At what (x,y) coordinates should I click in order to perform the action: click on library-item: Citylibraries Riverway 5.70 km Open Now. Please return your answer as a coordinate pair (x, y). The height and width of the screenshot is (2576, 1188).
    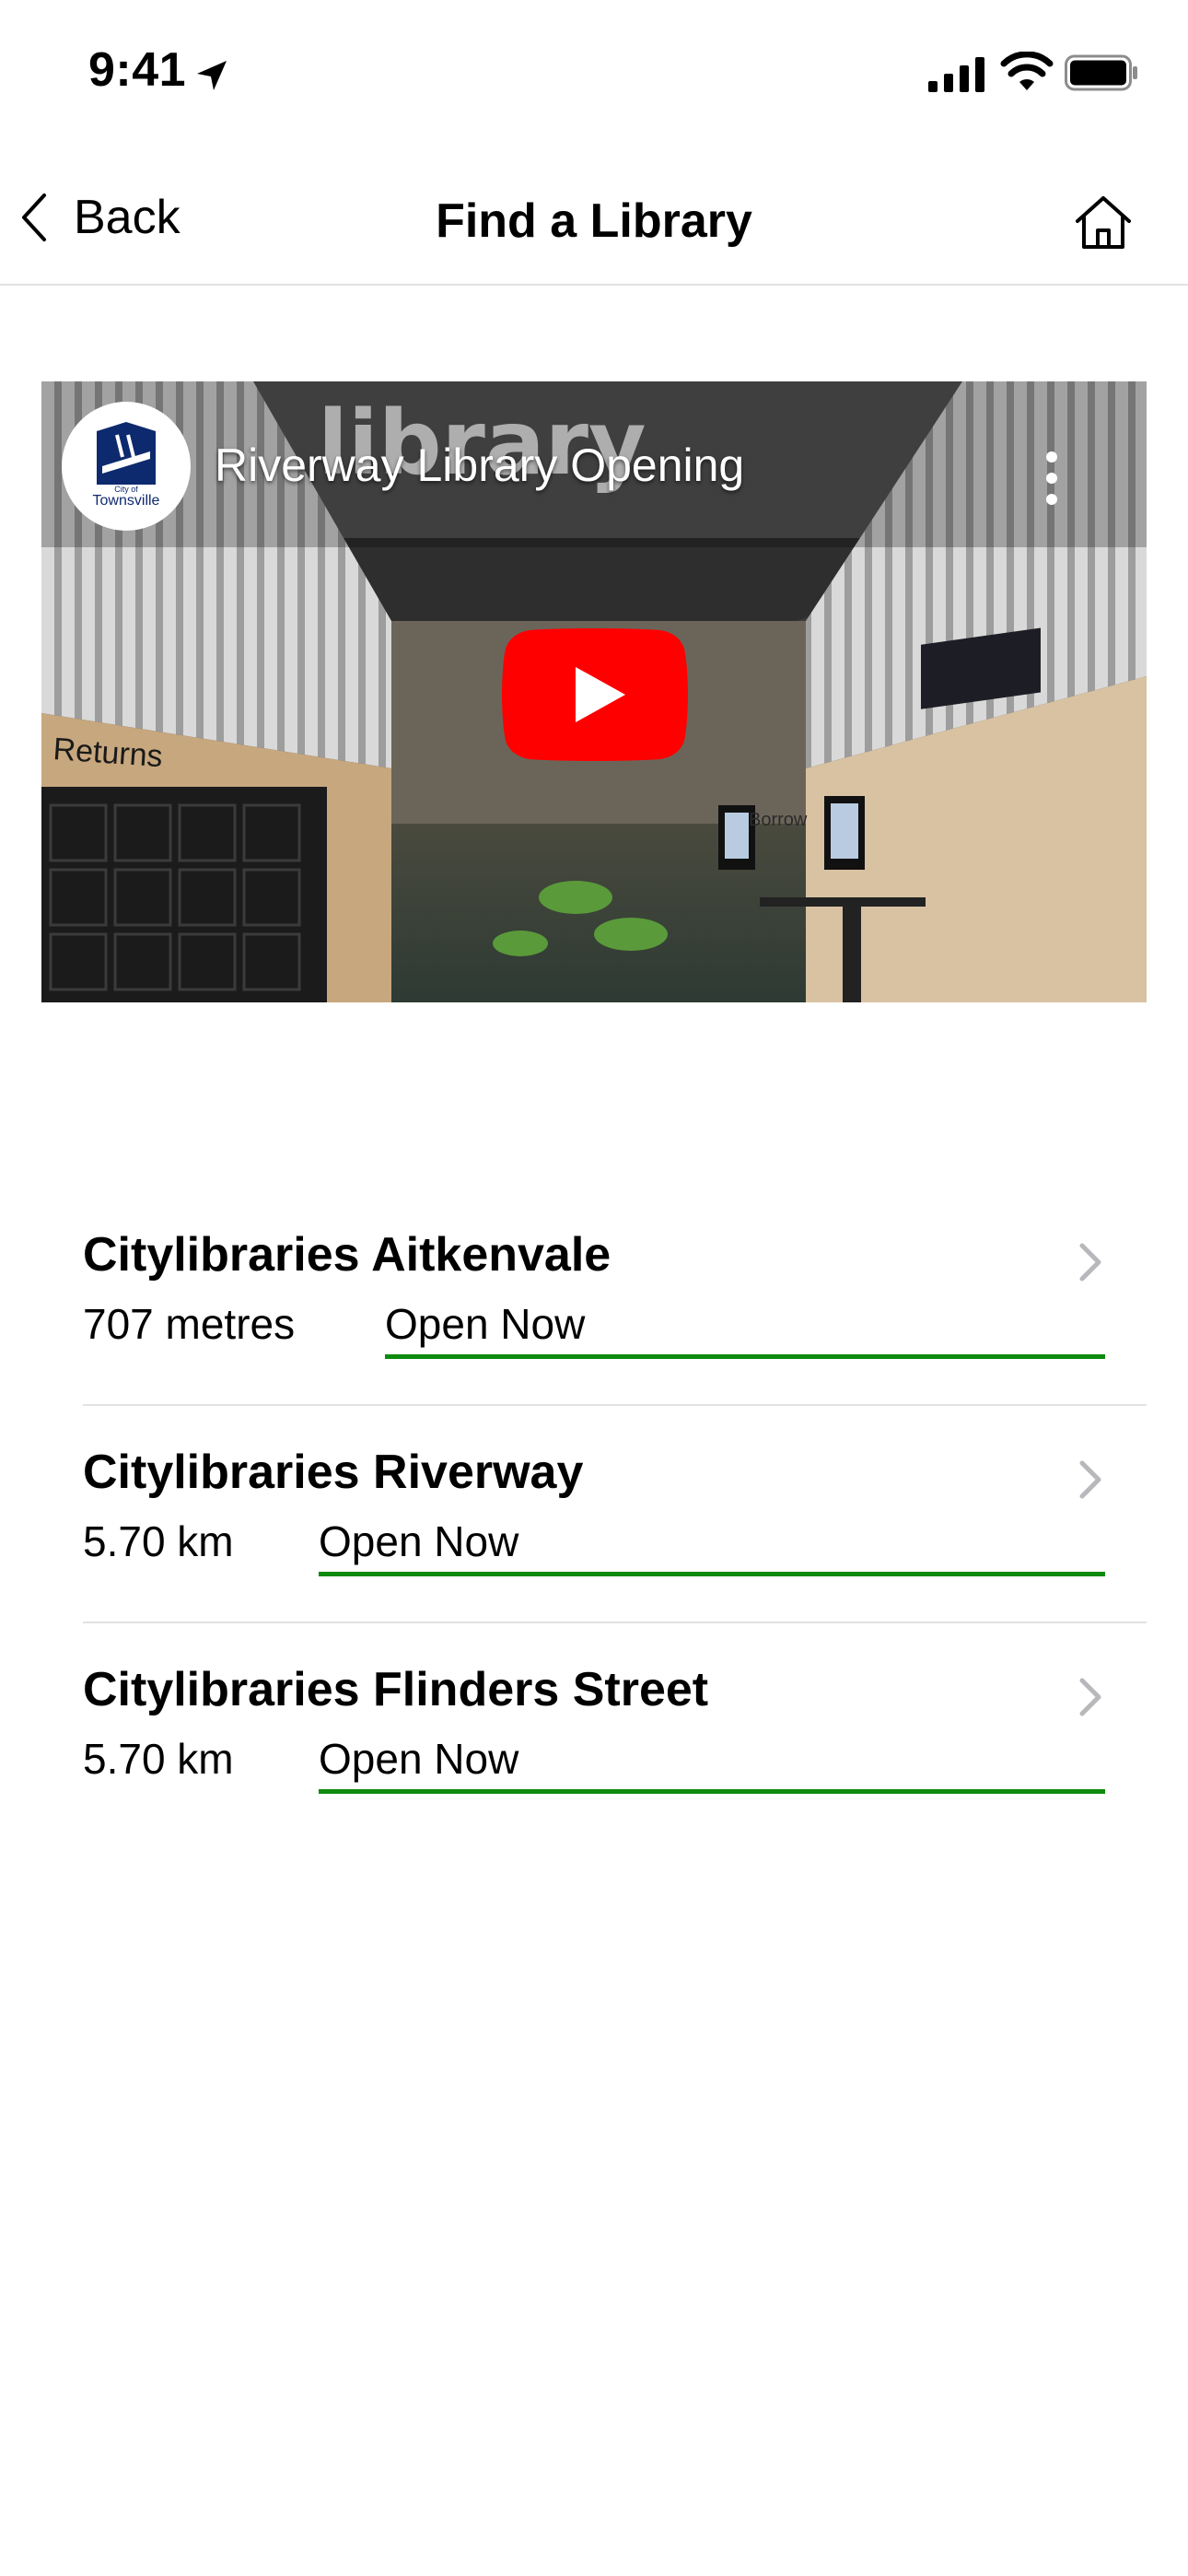
    Looking at the image, I should click on (594, 1514).